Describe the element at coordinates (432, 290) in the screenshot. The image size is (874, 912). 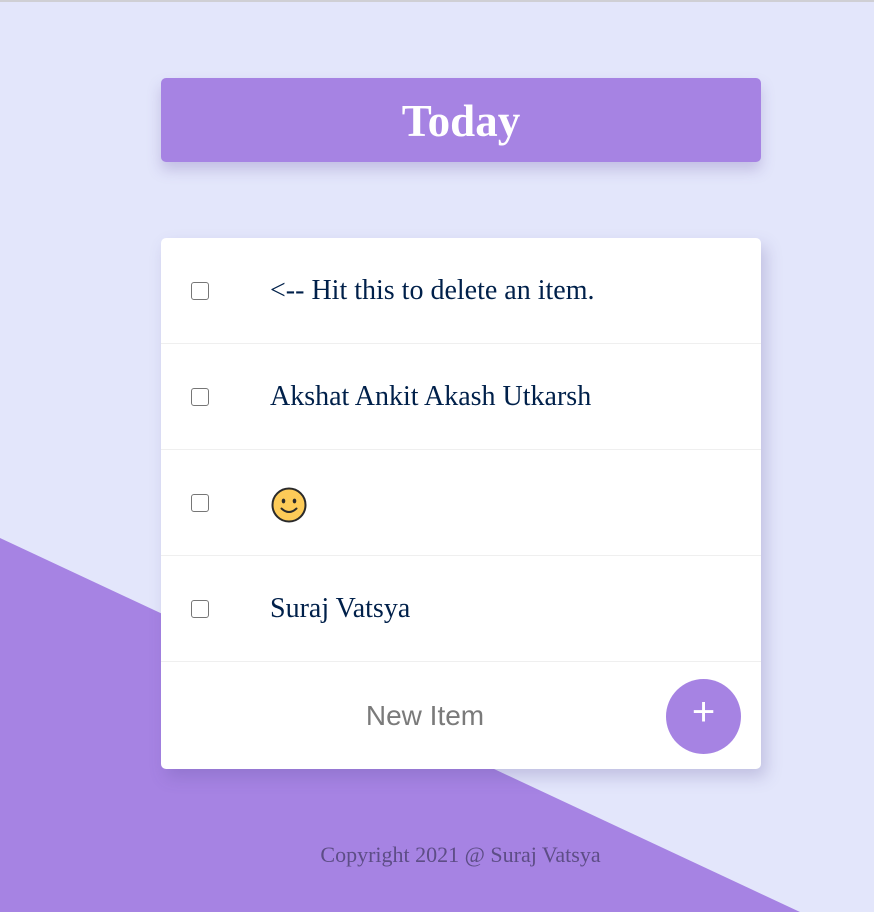
I see `list-item-text: <-- Hit this to delete an item.` at that location.